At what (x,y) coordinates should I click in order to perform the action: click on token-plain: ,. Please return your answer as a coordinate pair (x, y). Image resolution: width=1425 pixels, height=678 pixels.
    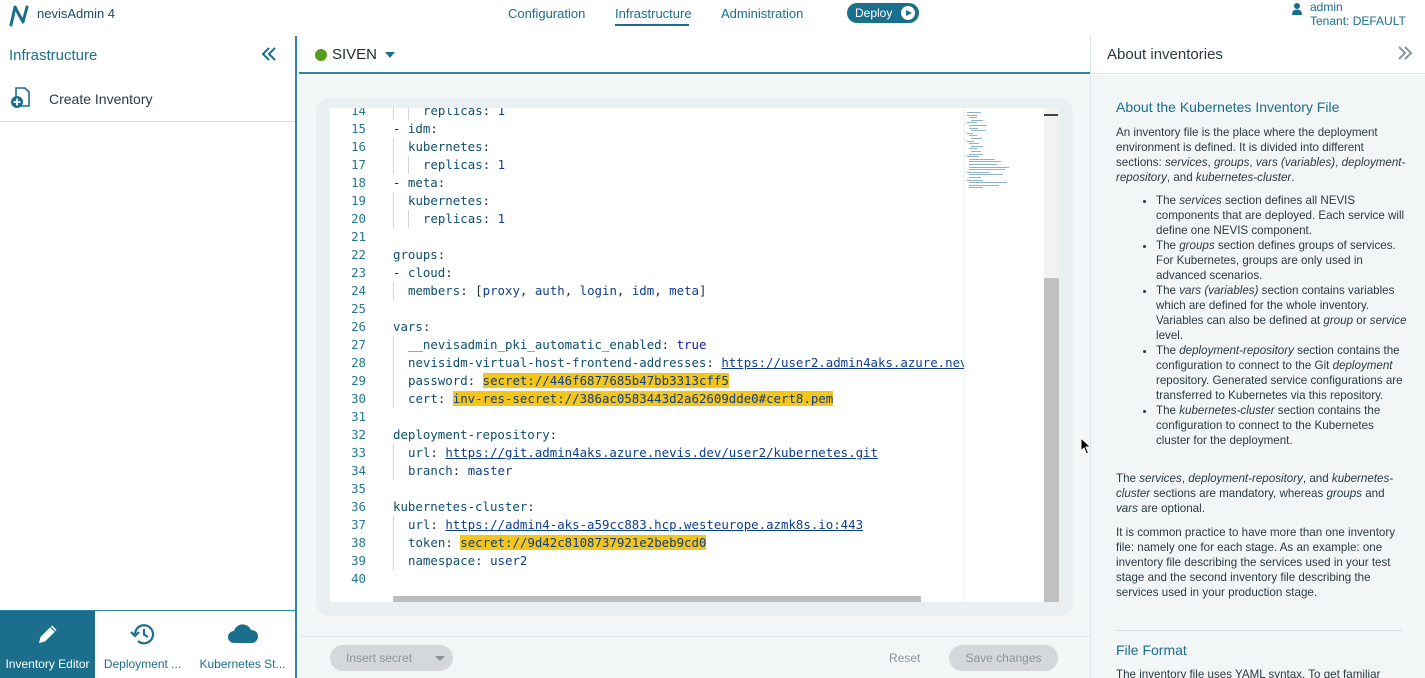
    Looking at the image, I should click on (624, 290).